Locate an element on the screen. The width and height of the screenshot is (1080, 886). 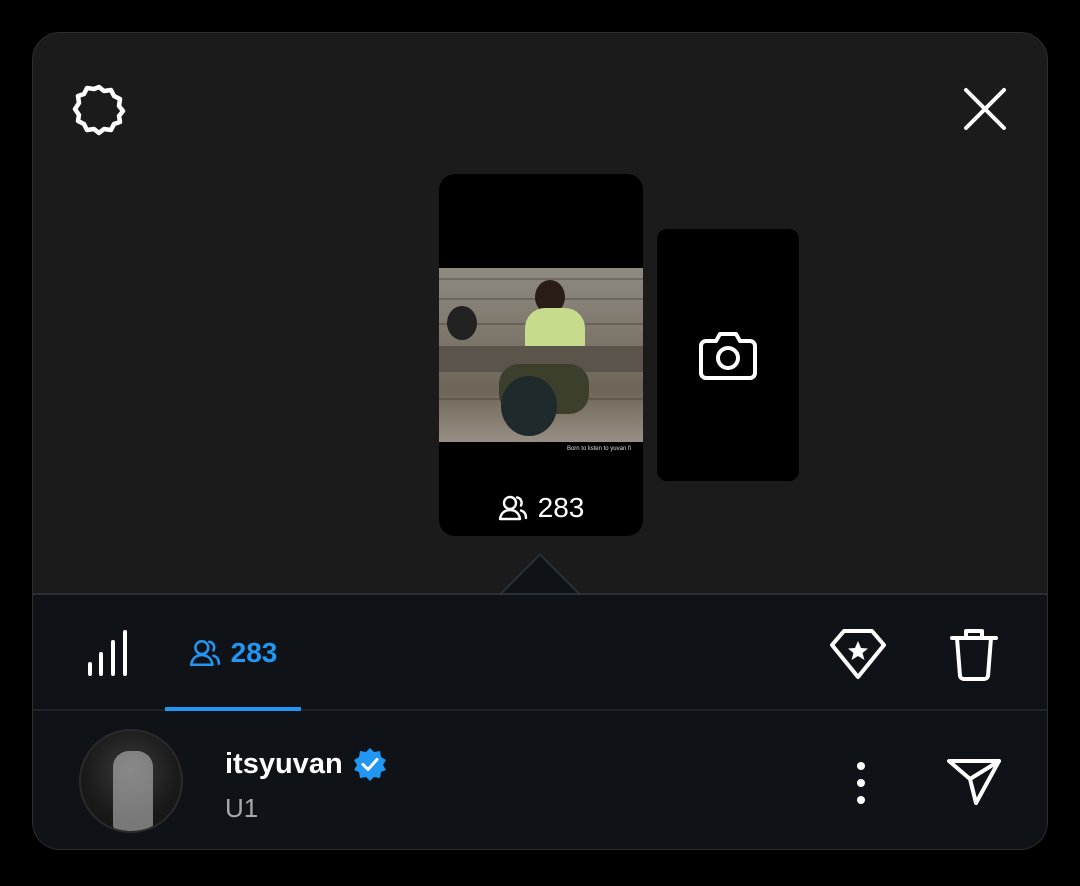
bar-chart-icon is located at coordinates (107, 653).